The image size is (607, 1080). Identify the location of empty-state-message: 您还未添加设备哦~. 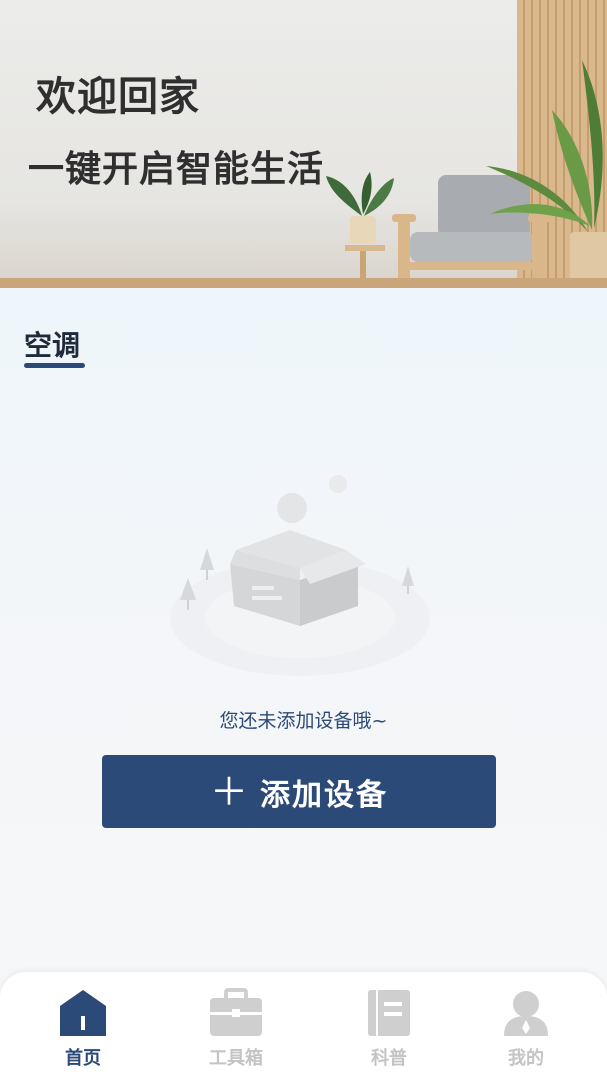
(303, 721).